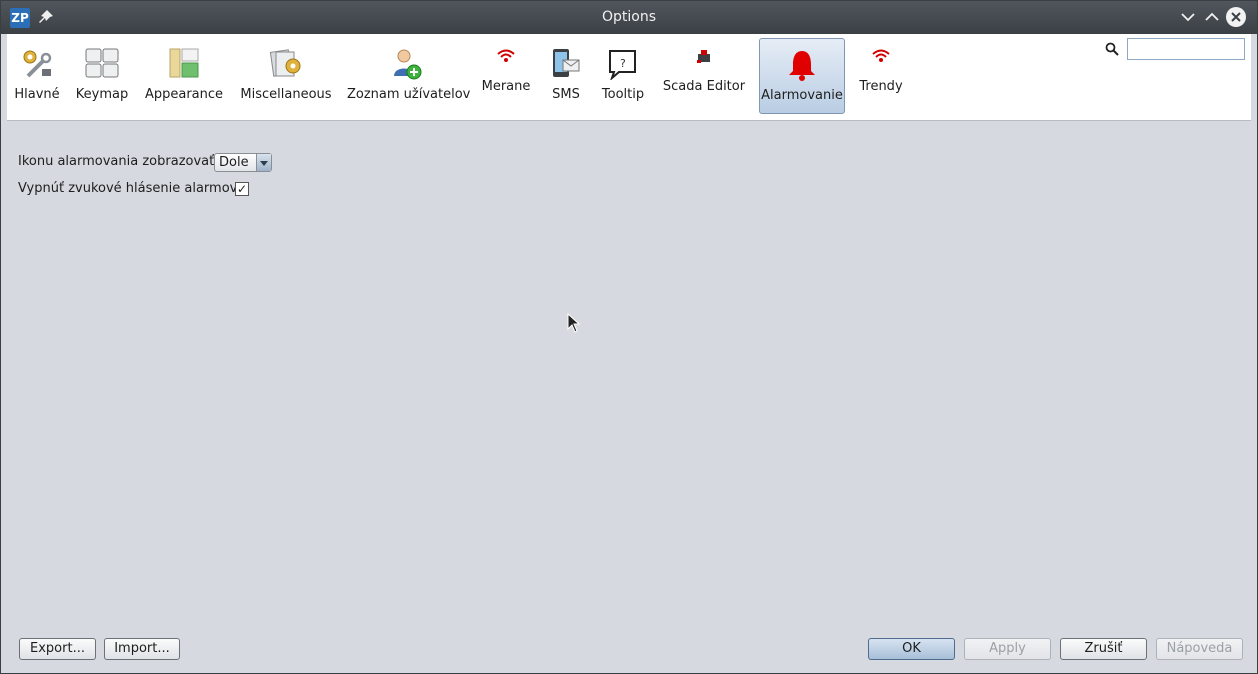 Image resolution: width=1258 pixels, height=674 pixels. Describe the element at coordinates (286, 94) in the screenshot. I see `category-label: Miscellaneous` at that location.